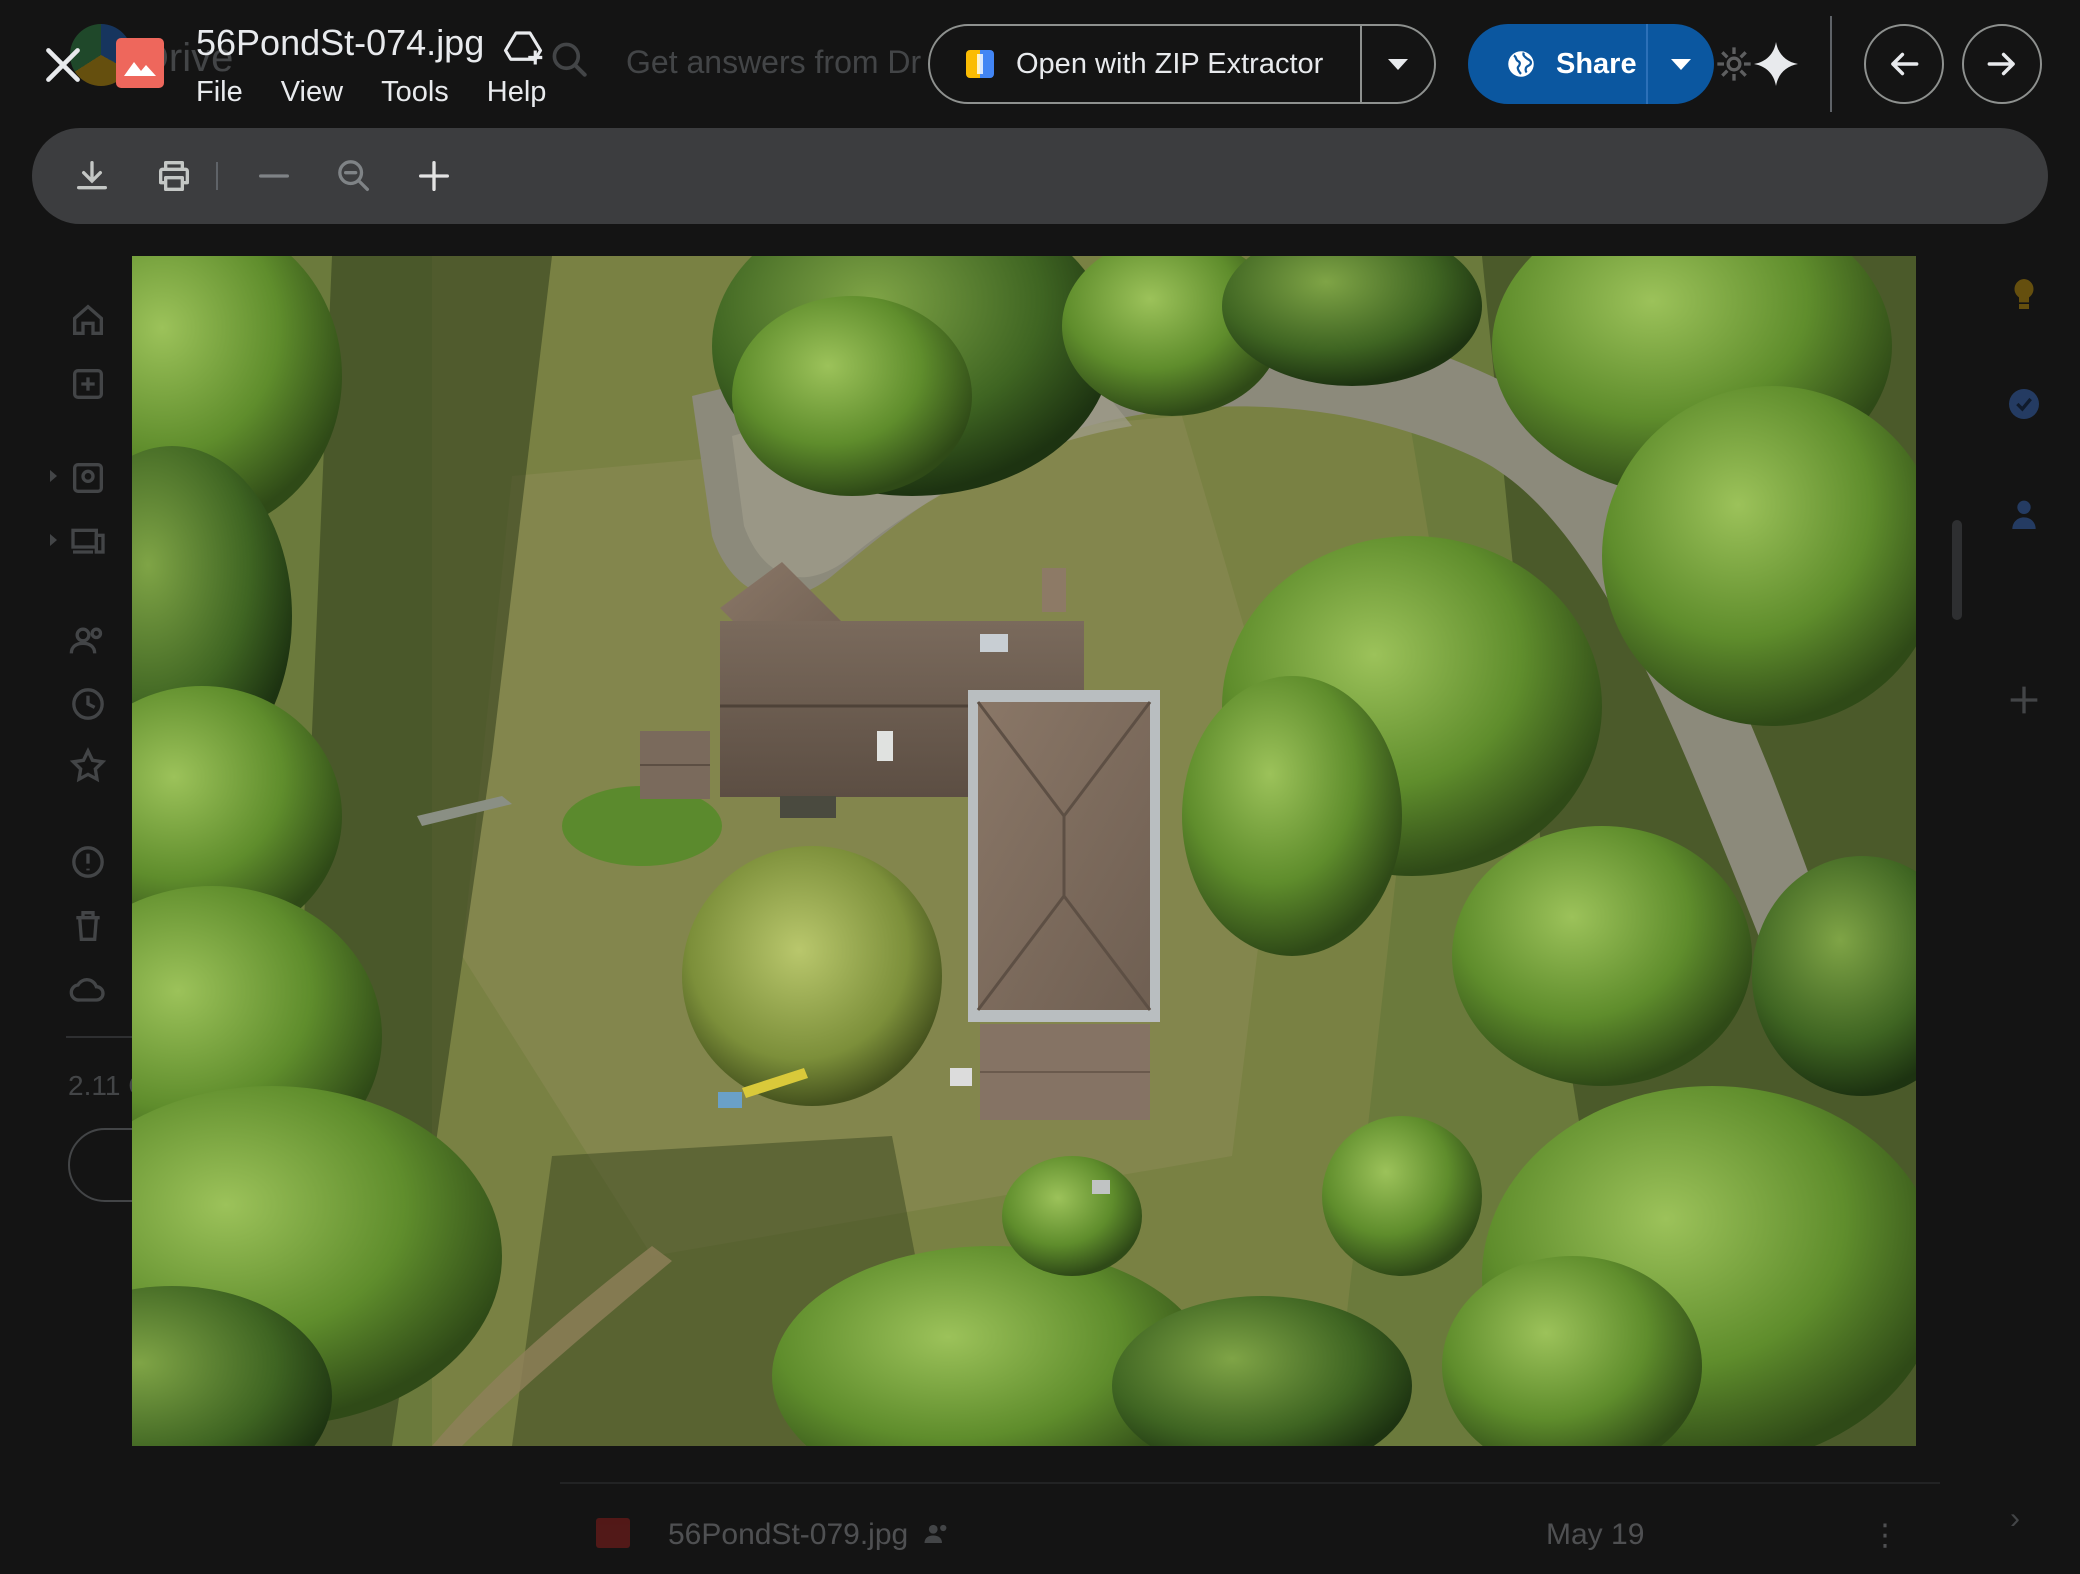 The image size is (2080, 1574). What do you see at coordinates (1040, 176) in the screenshot?
I see `viewer-toolbar` at bounding box center [1040, 176].